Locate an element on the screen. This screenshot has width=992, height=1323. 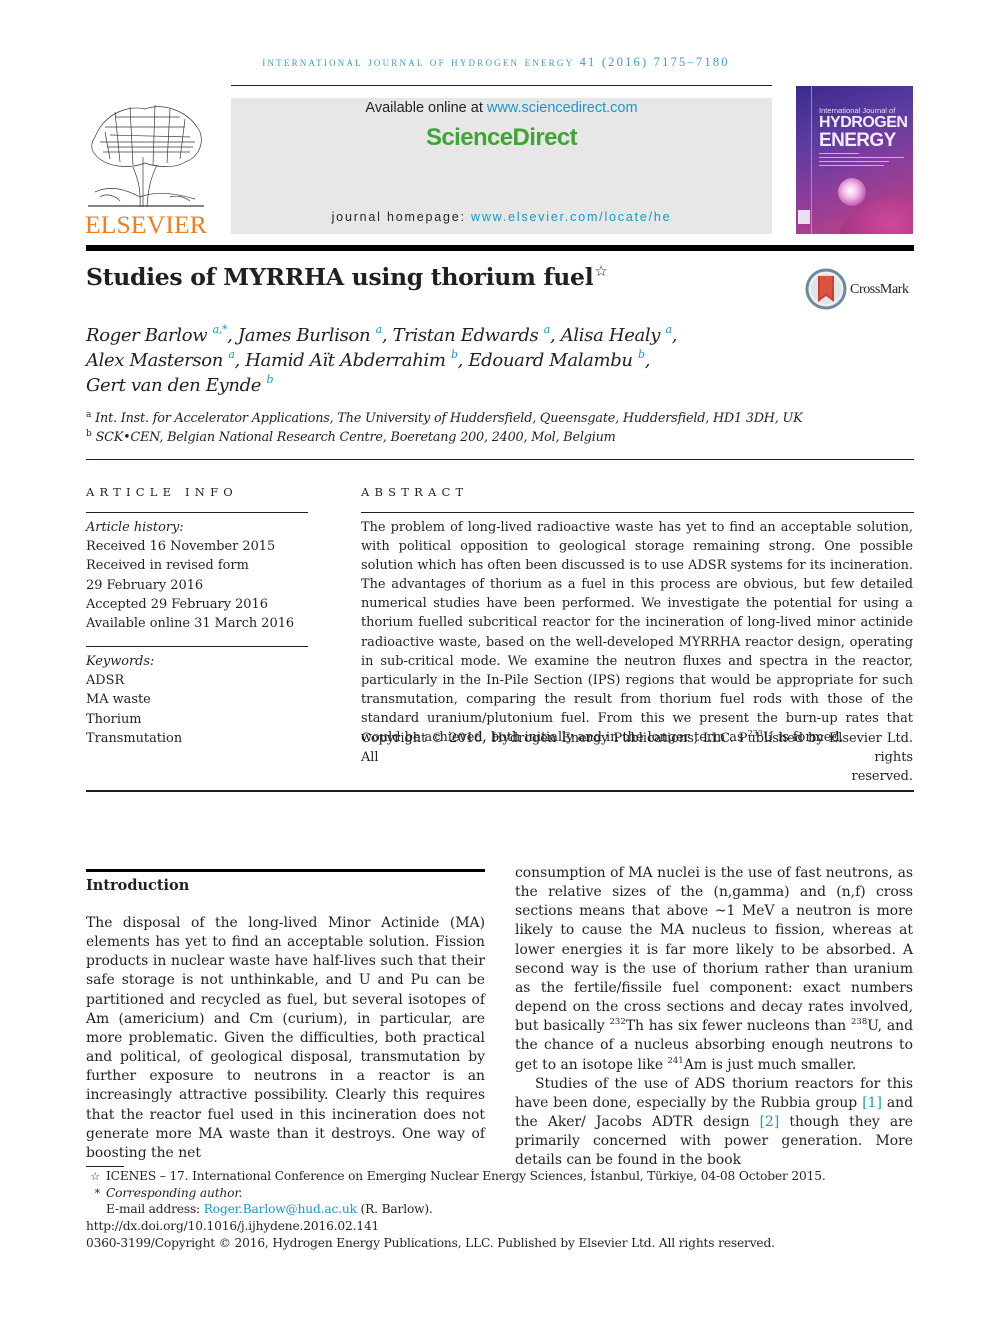
keyword: Transmutation is located at coordinates (134, 738).